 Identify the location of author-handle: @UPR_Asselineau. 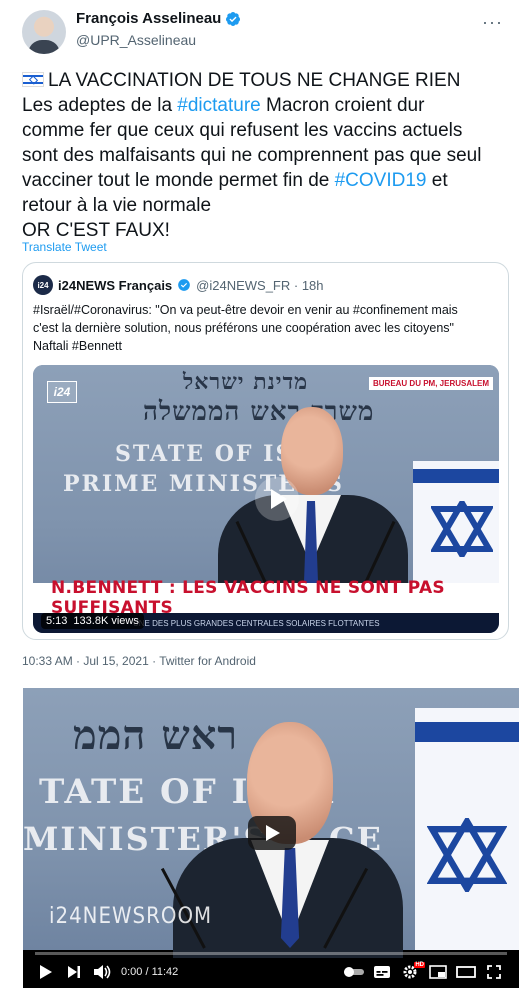
(136, 40).